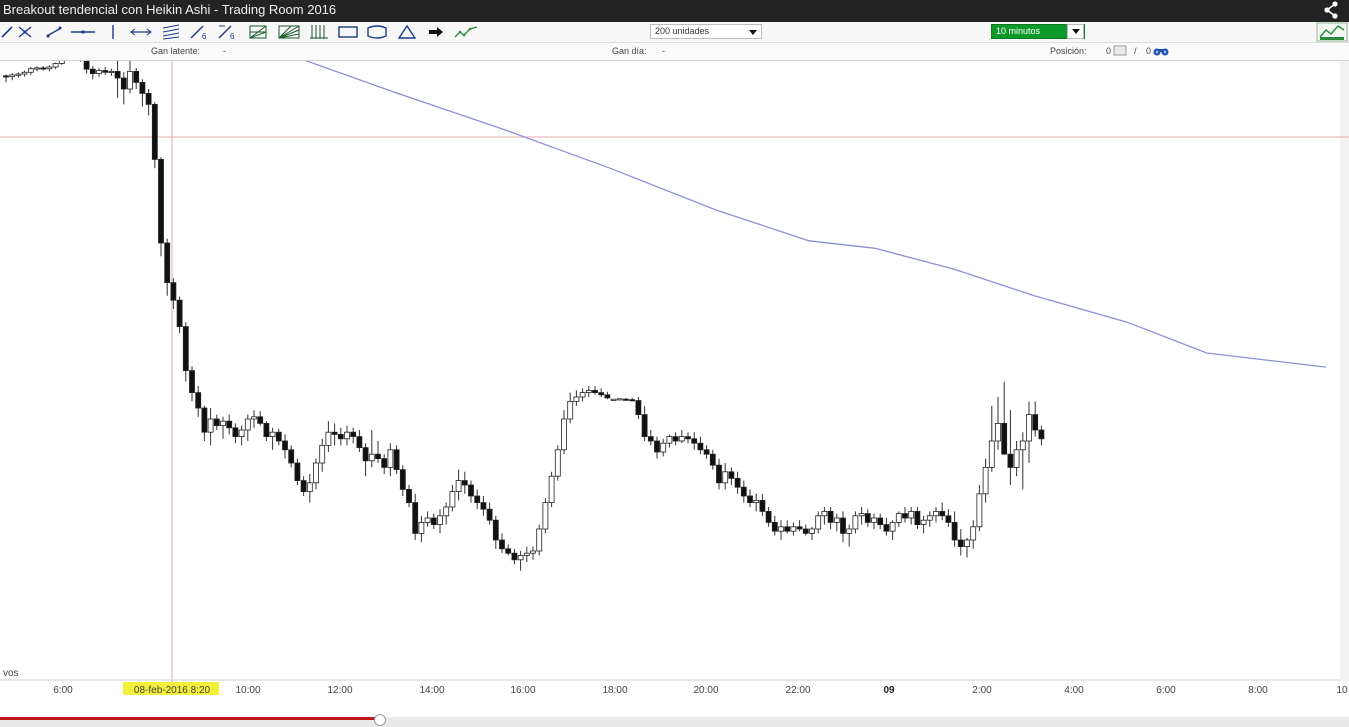  Describe the element at coordinates (11, 673) in the screenshot. I see `volume-label: vos` at that location.